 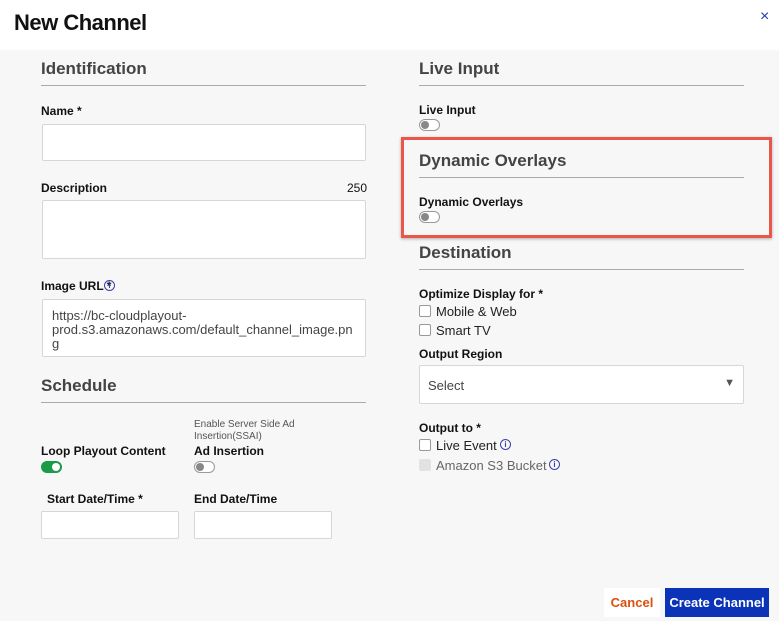 What do you see at coordinates (493, 160) in the screenshot?
I see `dynamic-overlays-heading: Dynamic Overlays` at bounding box center [493, 160].